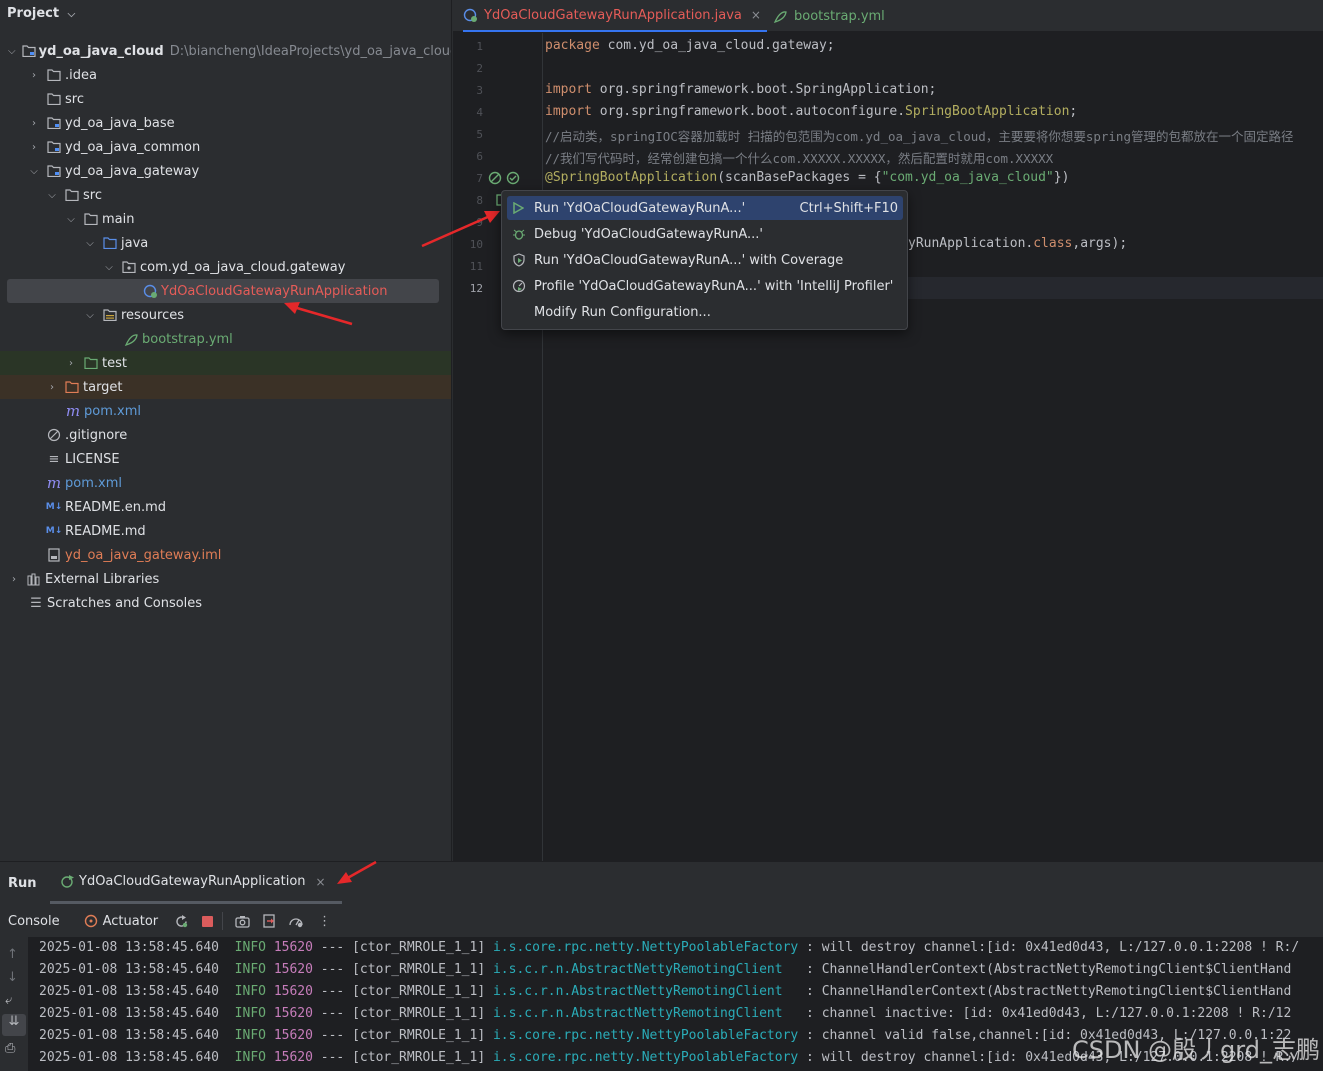 The height and width of the screenshot is (1071, 1323). I want to click on code-line-1: package com.yd_oa_java_cloud.gateway;, so click(690, 45).